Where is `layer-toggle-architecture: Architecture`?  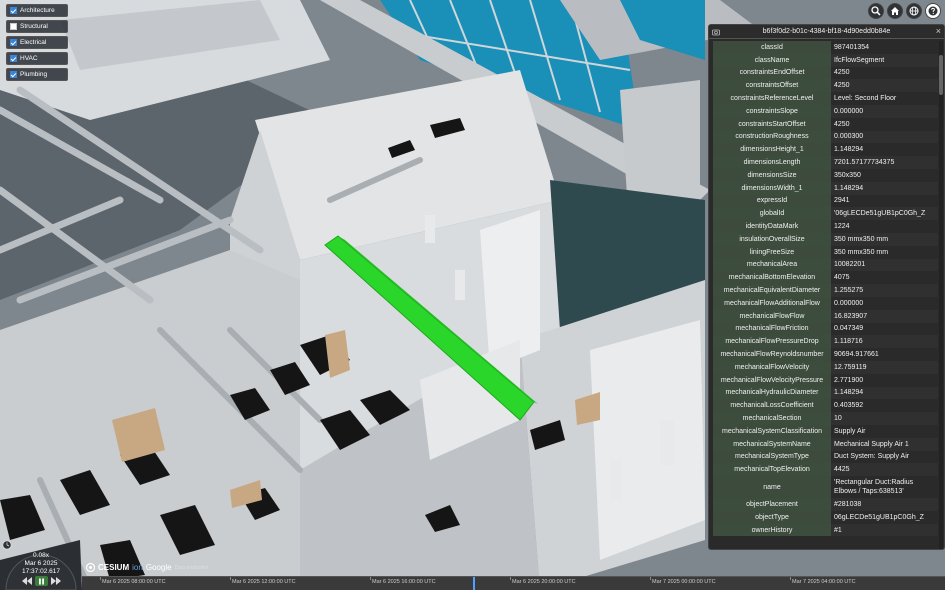
layer-toggle-architecture: Architecture is located at coordinates (37, 10).